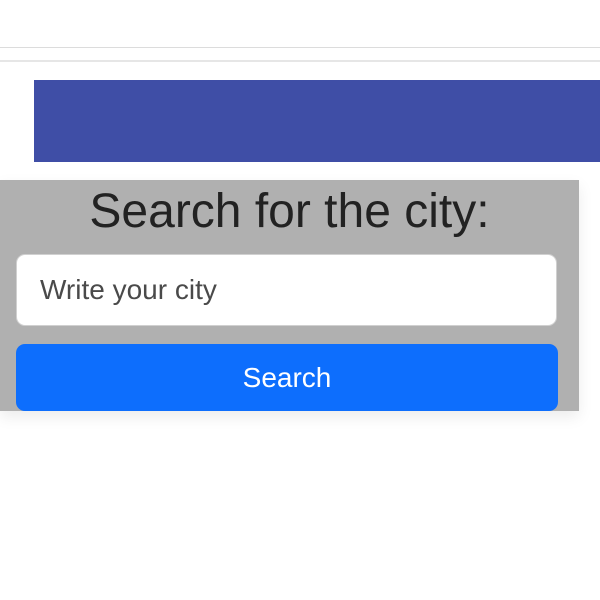 The image size is (600, 600). Describe the element at coordinates (300, 47) in the screenshot. I see `top-divider` at that location.